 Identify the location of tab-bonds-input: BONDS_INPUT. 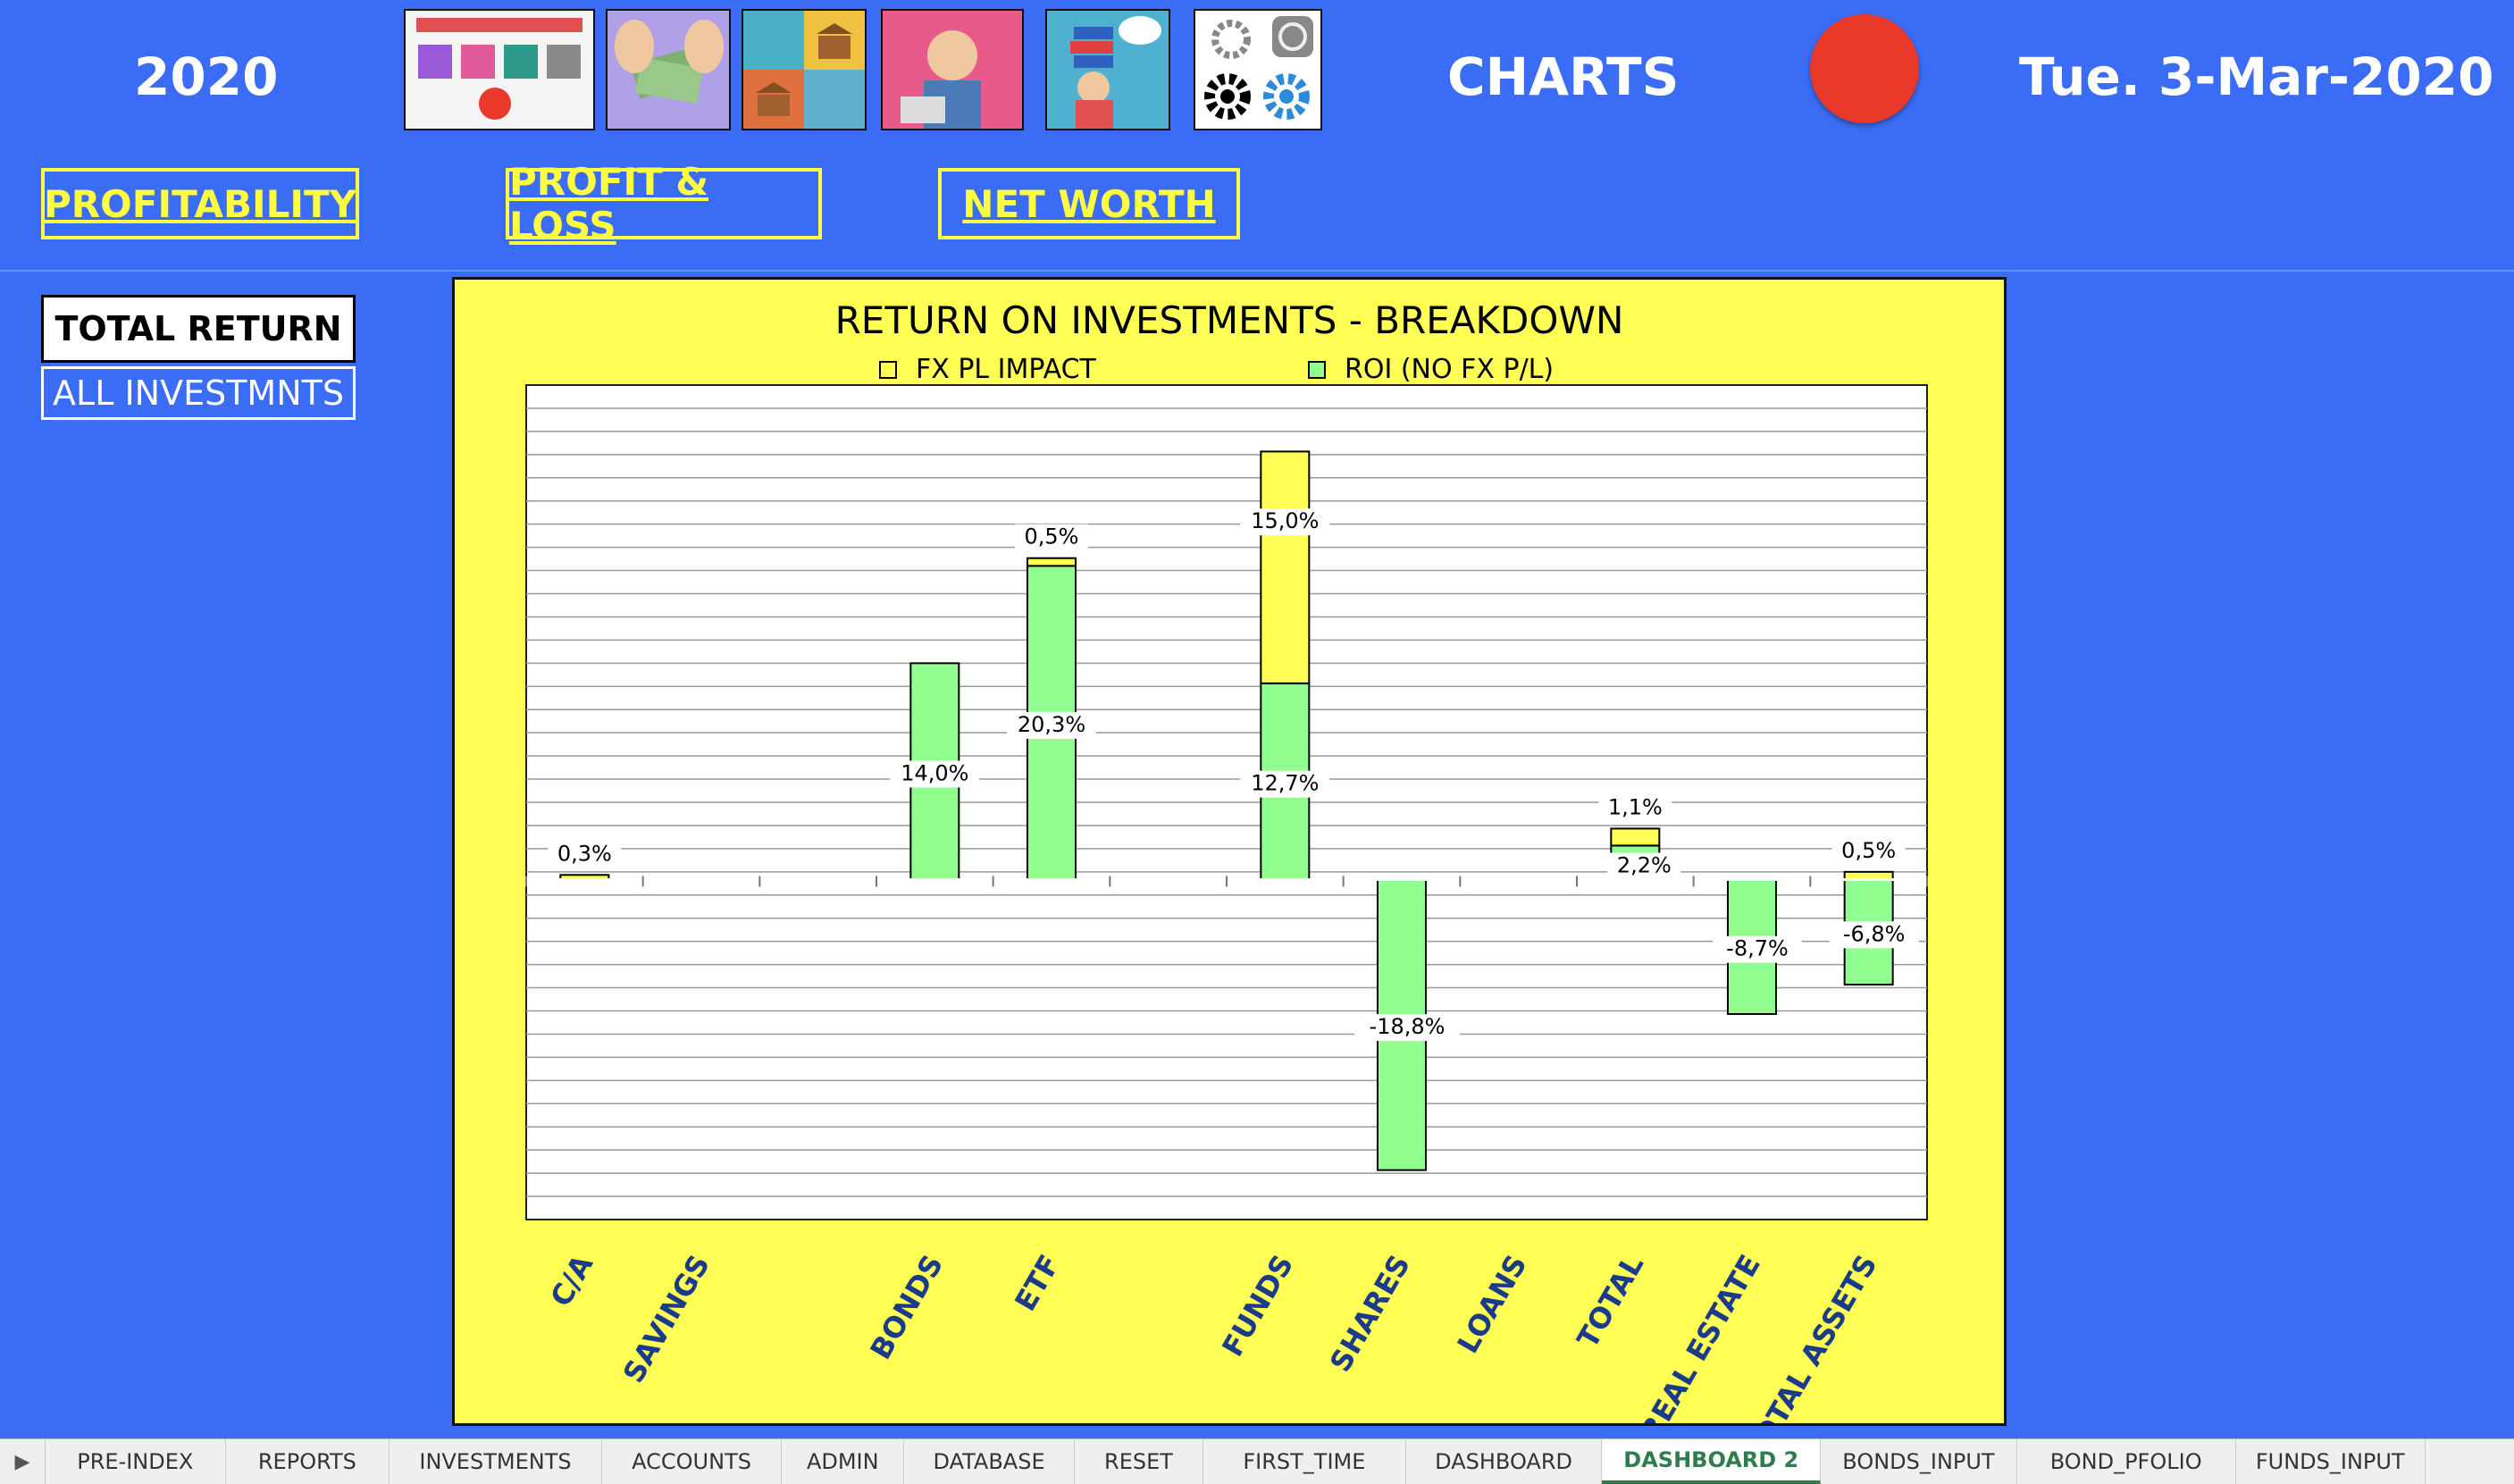
(1919, 1462).